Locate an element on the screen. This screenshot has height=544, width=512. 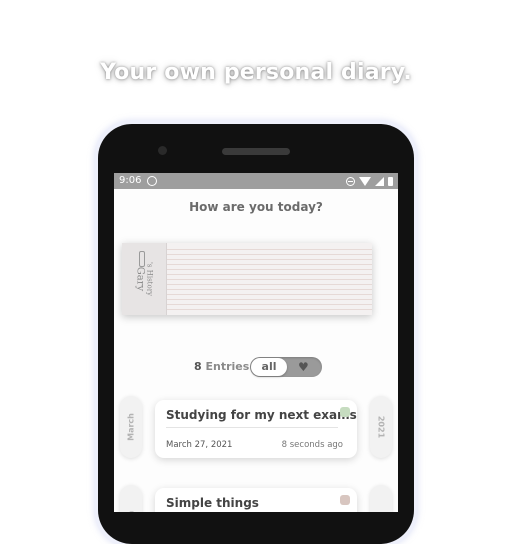
month-tab: March is located at coordinates (131, 427).